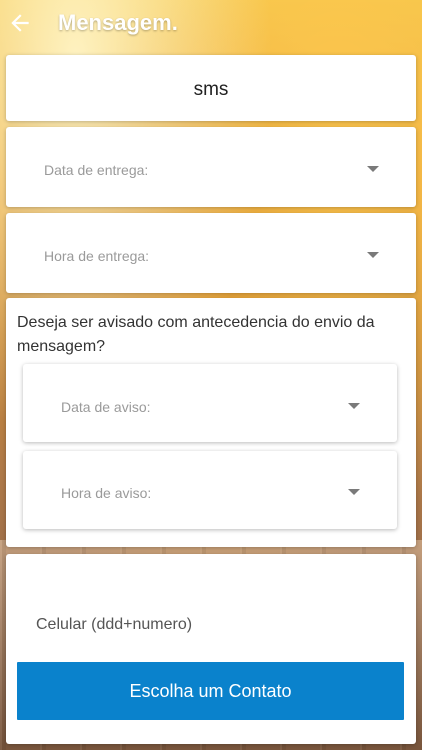 The image size is (422, 750). I want to click on message-type-value: sms, so click(211, 89).